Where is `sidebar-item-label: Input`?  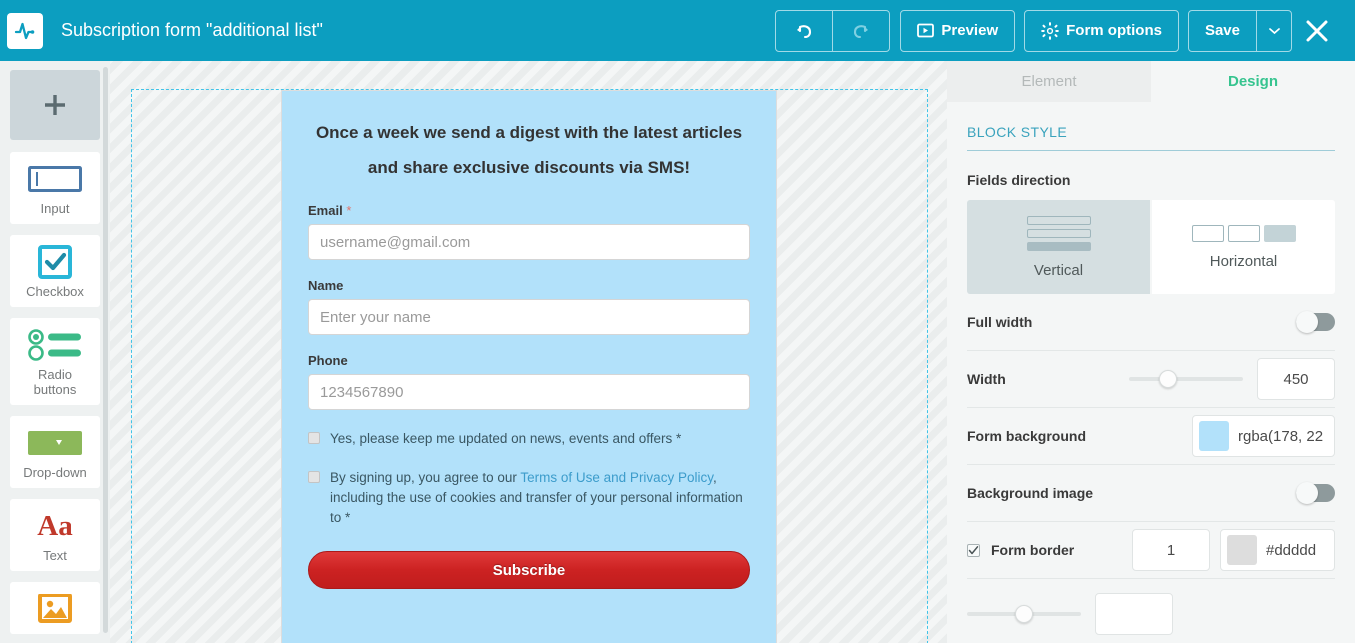 sidebar-item-label: Input is located at coordinates (55, 208).